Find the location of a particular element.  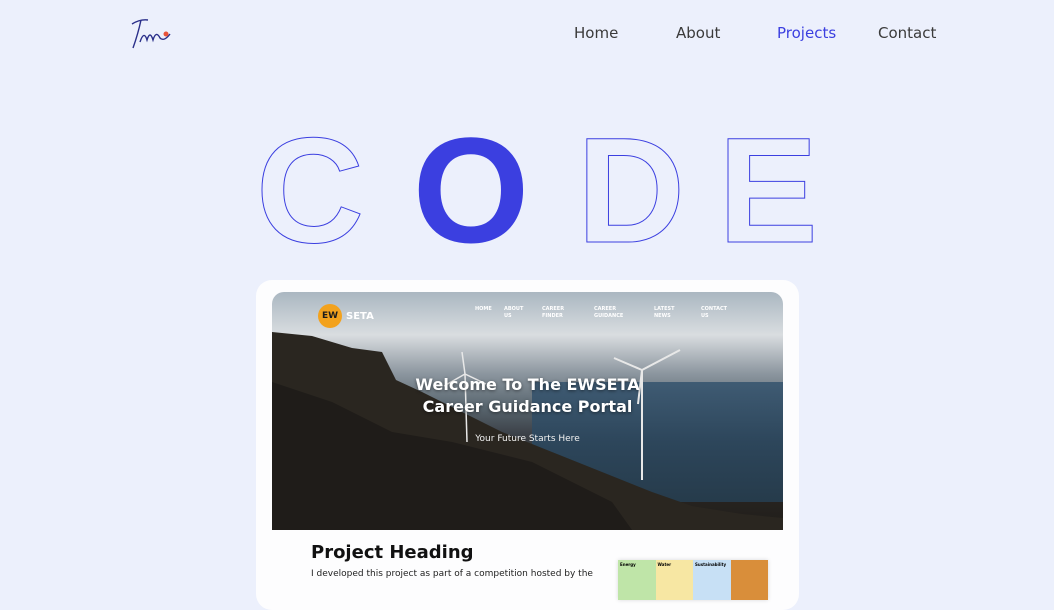

main-nav: Home About Projects Contact is located at coordinates (527, 35).